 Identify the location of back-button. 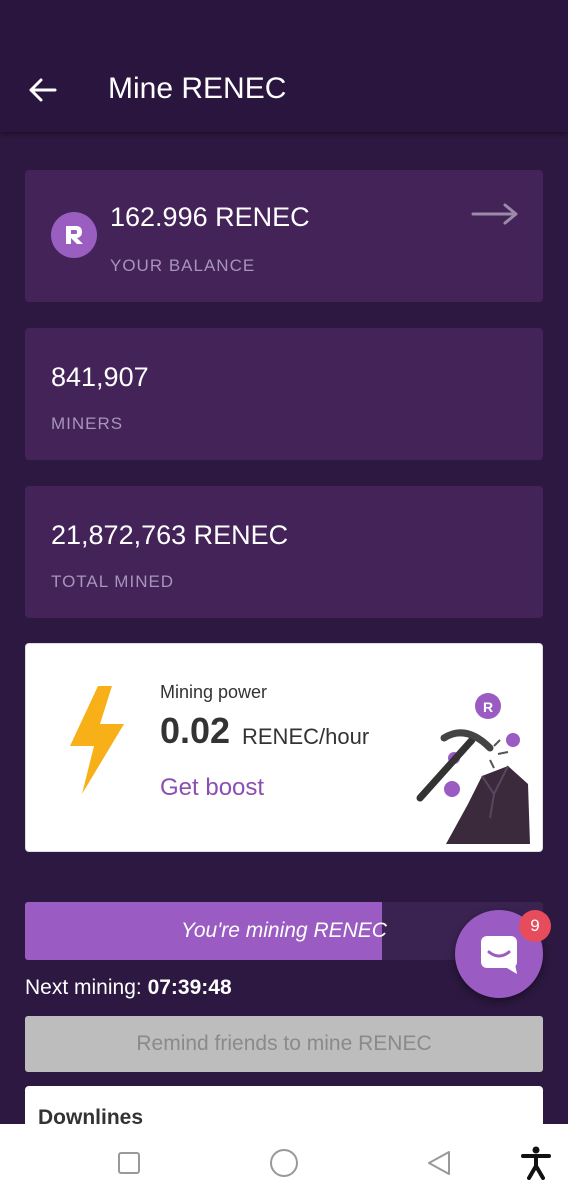
(42, 90).